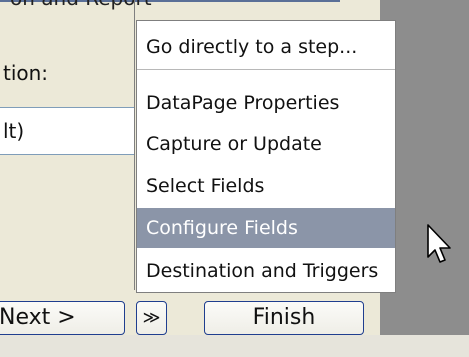  I want to click on mouse-pointer-icon, so click(439, 243).